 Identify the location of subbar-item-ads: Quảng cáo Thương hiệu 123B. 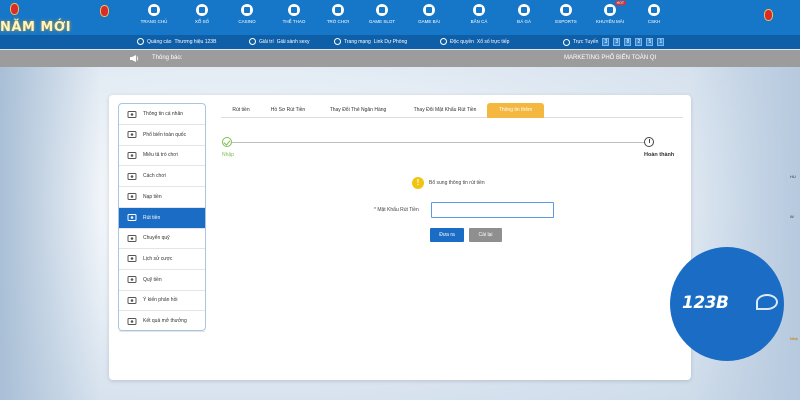
(176, 41).